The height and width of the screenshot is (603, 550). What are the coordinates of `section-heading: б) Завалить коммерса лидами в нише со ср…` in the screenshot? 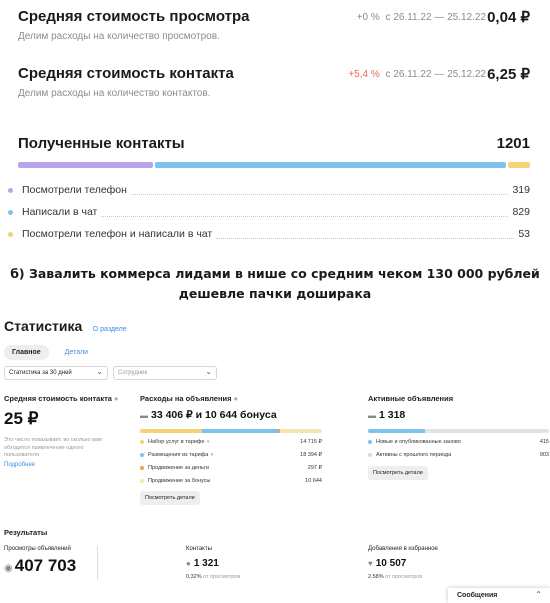 It's located at (275, 283).